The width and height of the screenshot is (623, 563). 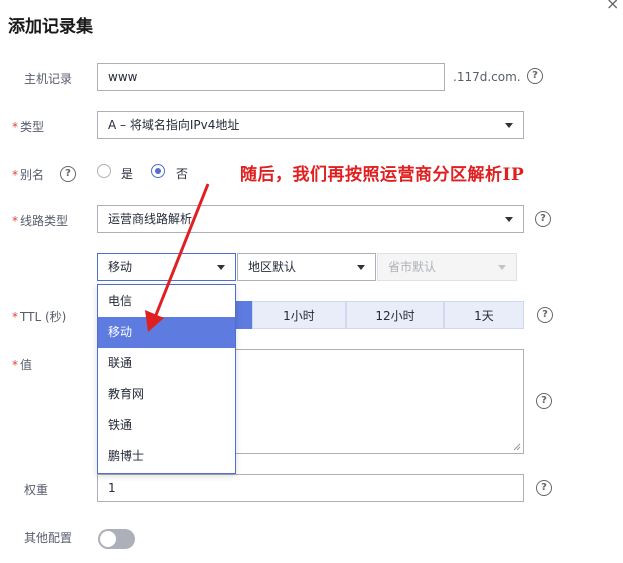 What do you see at coordinates (36, 490) in the screenshot?
I see `weight-label: 权重` at bounding box center [36, 490].